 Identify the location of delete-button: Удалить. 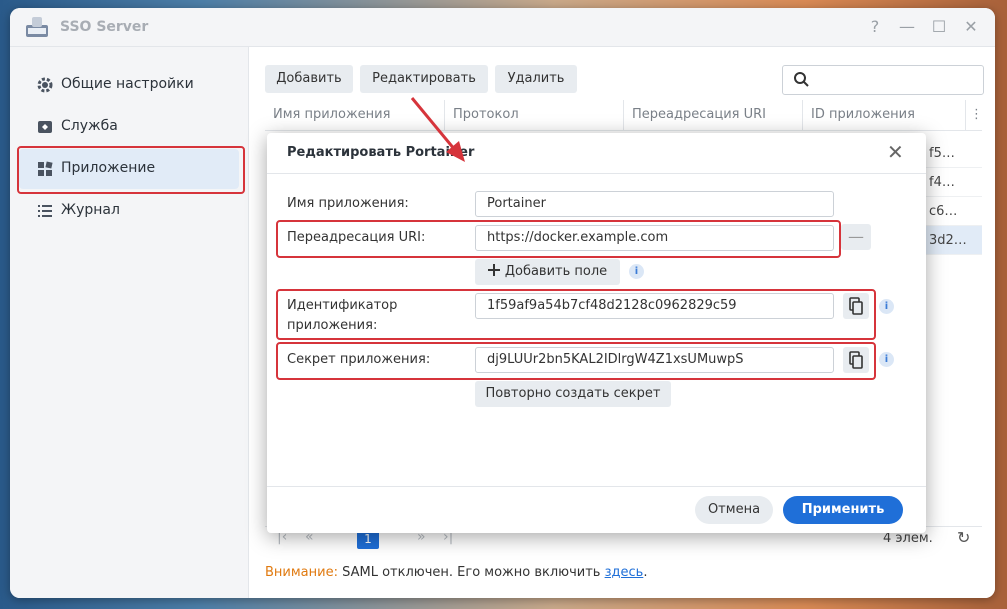
(536, 79).